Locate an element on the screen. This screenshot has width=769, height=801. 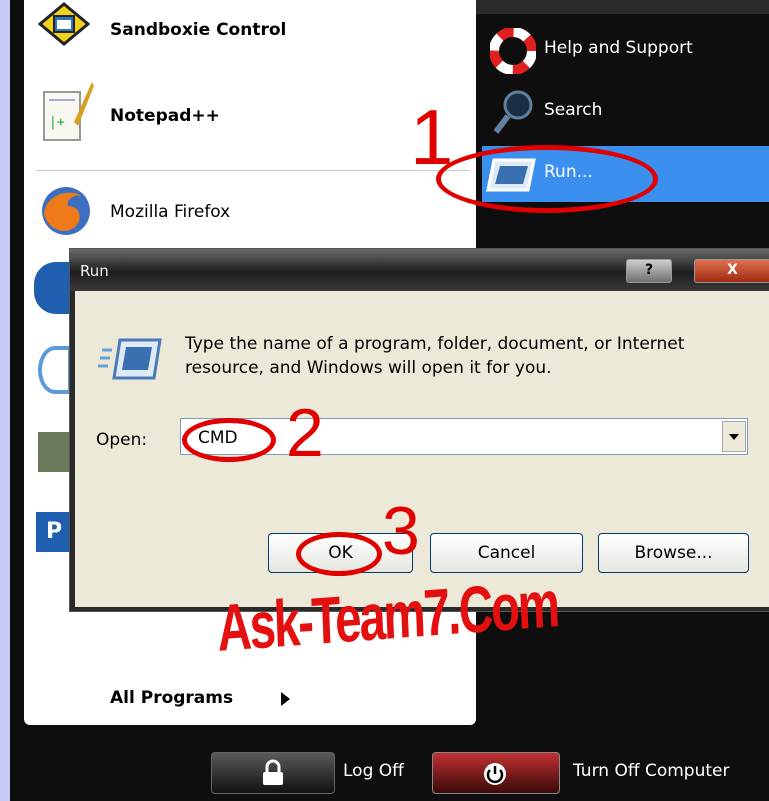
start-menu-search: Search is located at coordinates (625, 112).